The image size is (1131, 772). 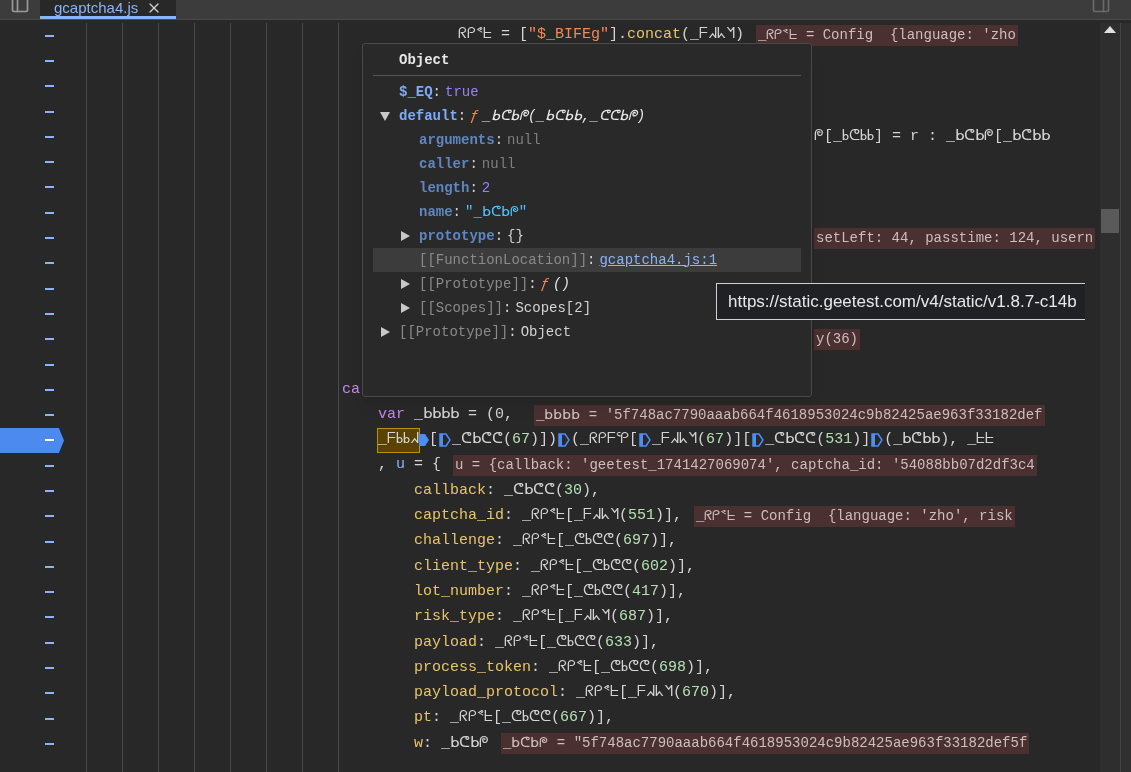 I want to click on property-row: arguments: null, so click(x=587, y=140).